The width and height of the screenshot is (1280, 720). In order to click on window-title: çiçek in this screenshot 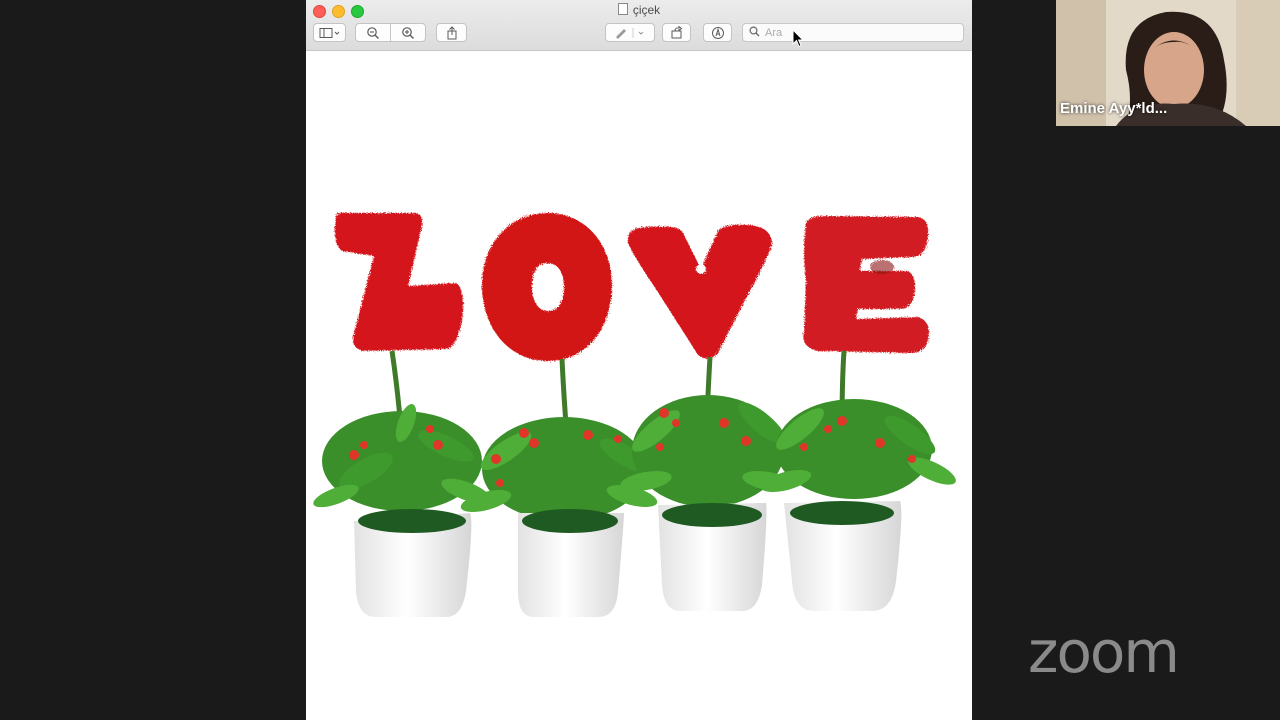, I will do `click(639, 10)`.